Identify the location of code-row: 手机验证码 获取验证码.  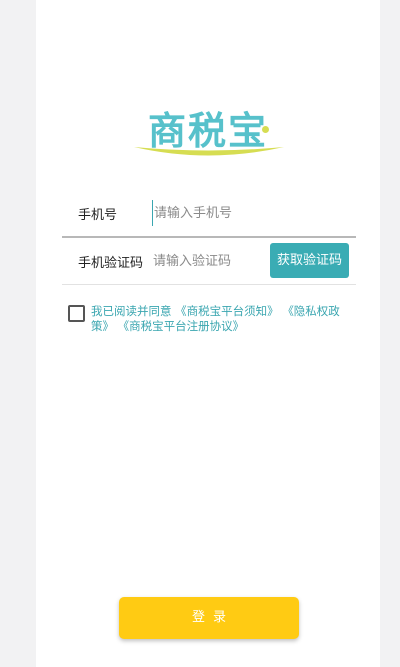
(209, 262).